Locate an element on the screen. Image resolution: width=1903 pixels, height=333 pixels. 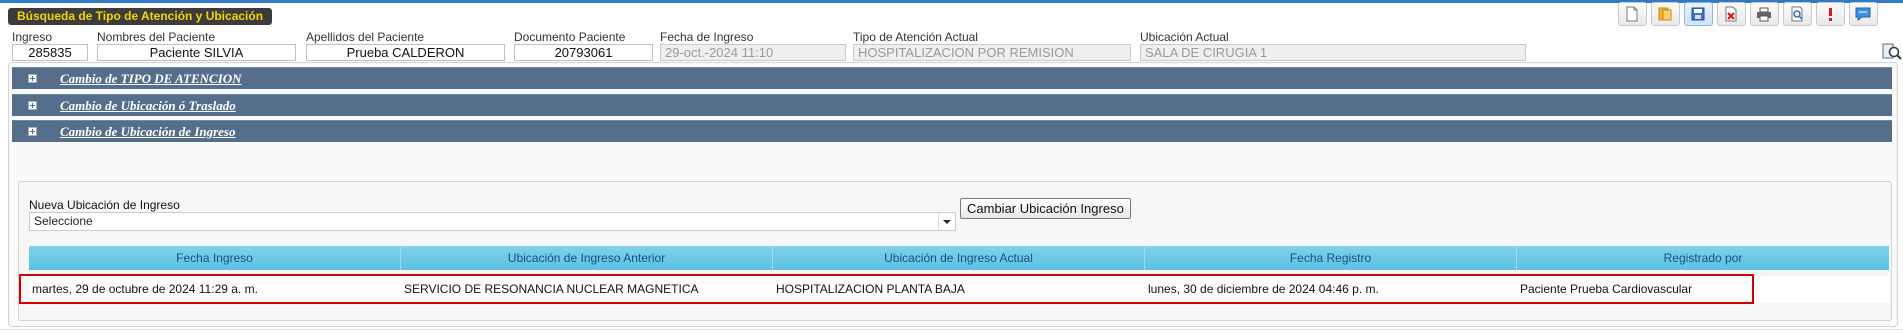
help-chat-icon is located at coordinates (1863, 14).